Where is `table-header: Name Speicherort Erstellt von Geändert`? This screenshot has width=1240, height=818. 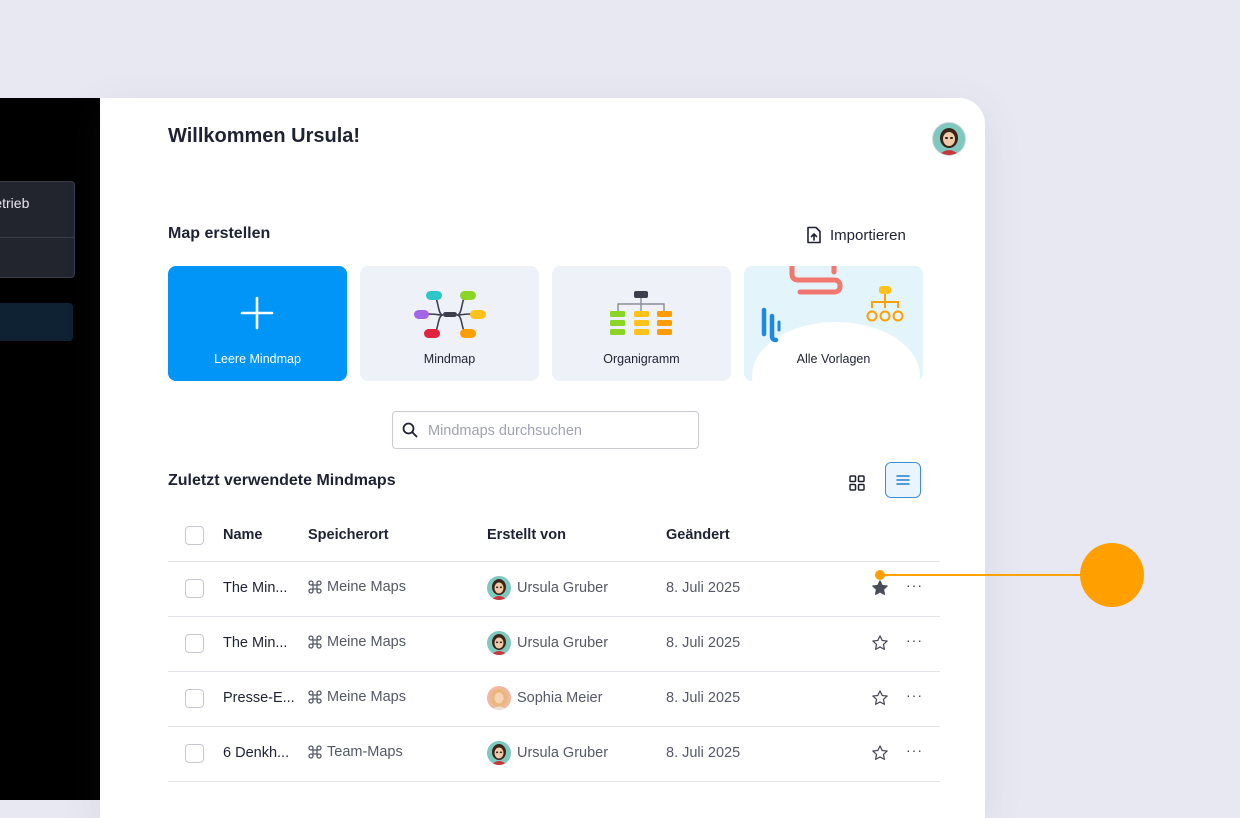
table-header: Name Speicherort Erstellt von Geändert is located at coordinates (554, 543).